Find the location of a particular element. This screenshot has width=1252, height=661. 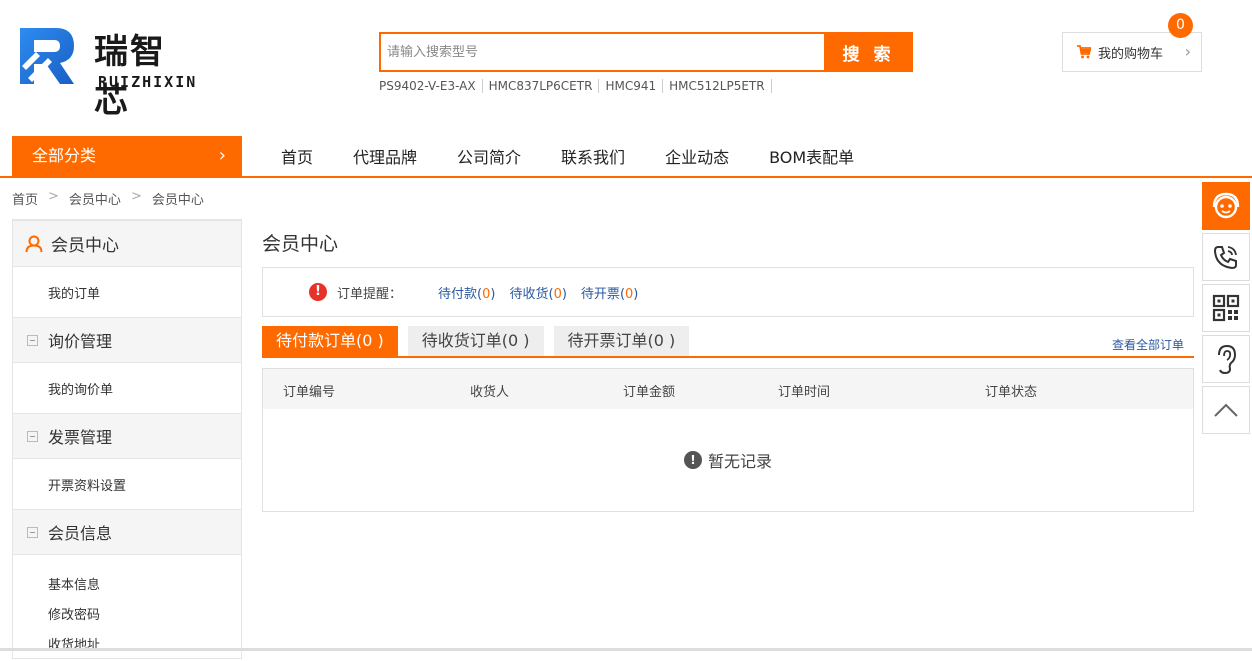

qrcode-icon is located at coordinates (1226, 308).